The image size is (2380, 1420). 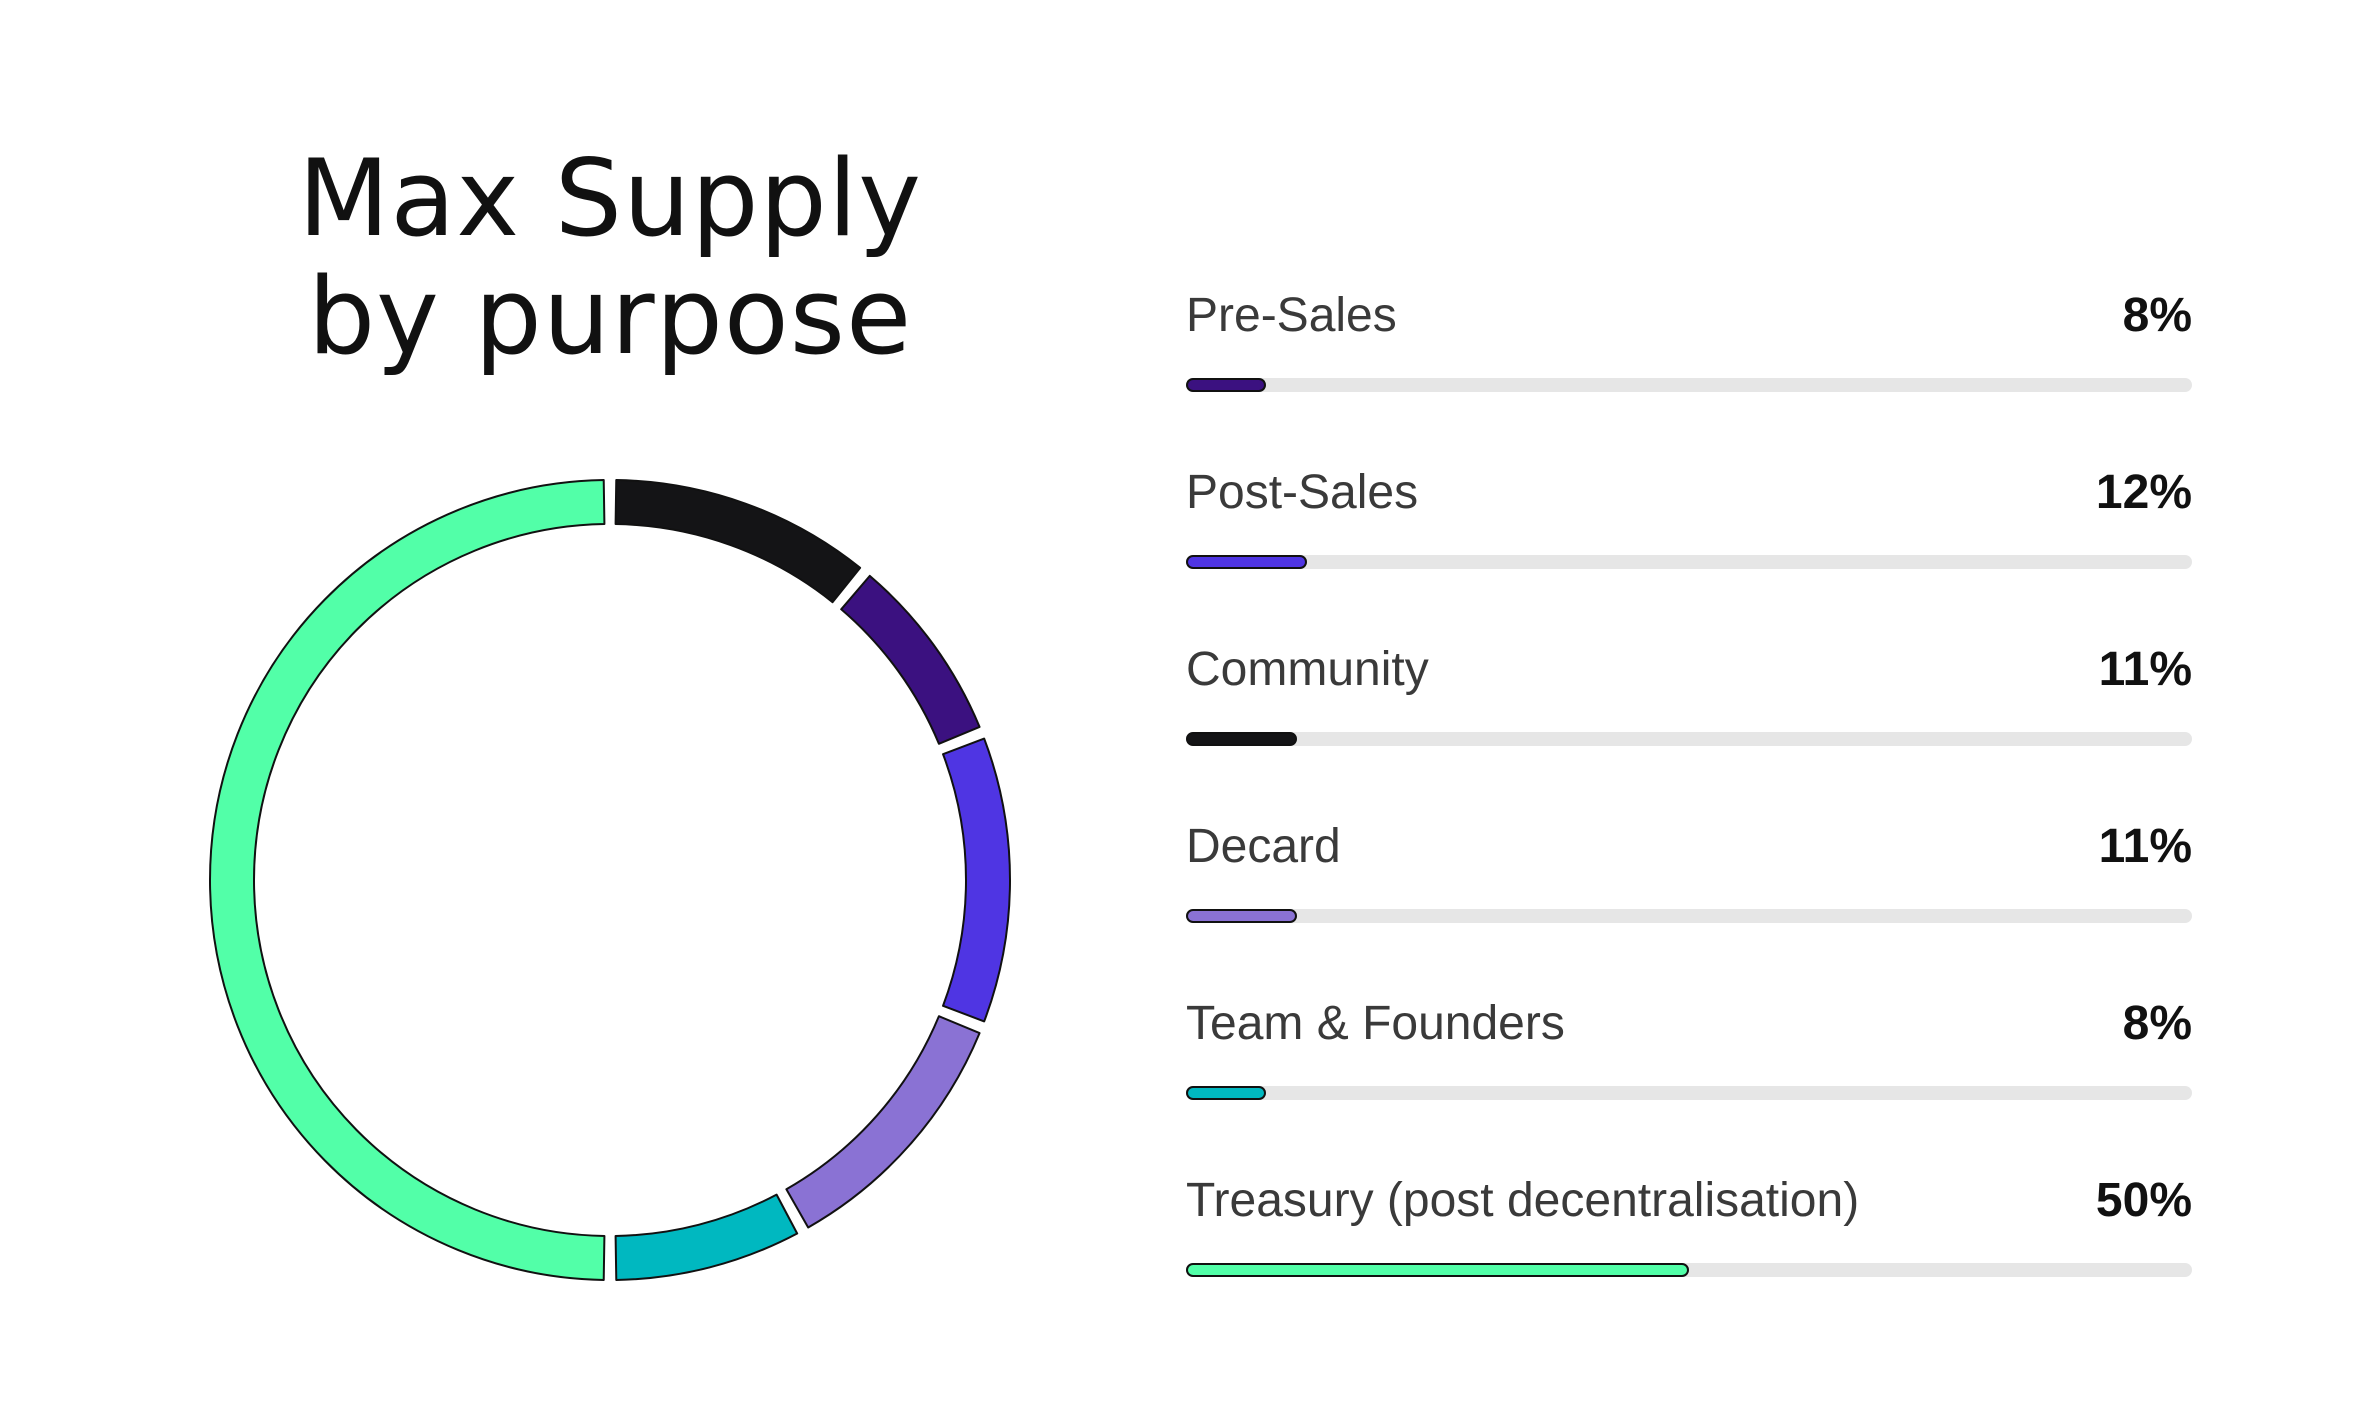 I want to click on legend-label: Treasury (post decentralisation), so click(x=1523, y=1200).